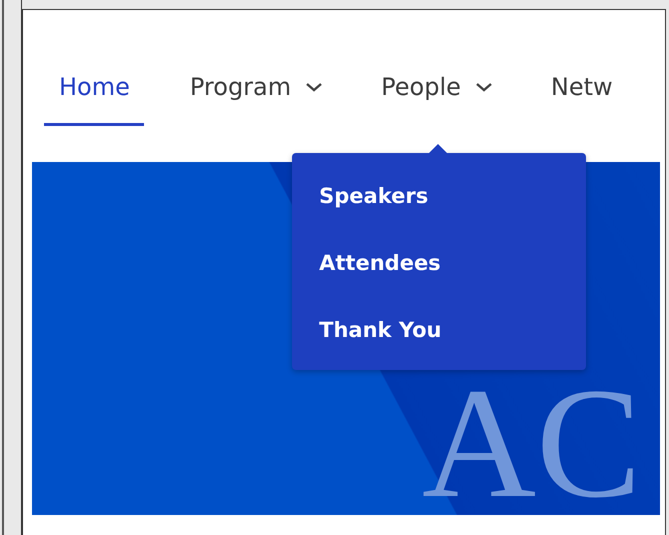 The height and width of the screenshot is (535, 669). I want to click on hero-title: AC, so click(532, 442).